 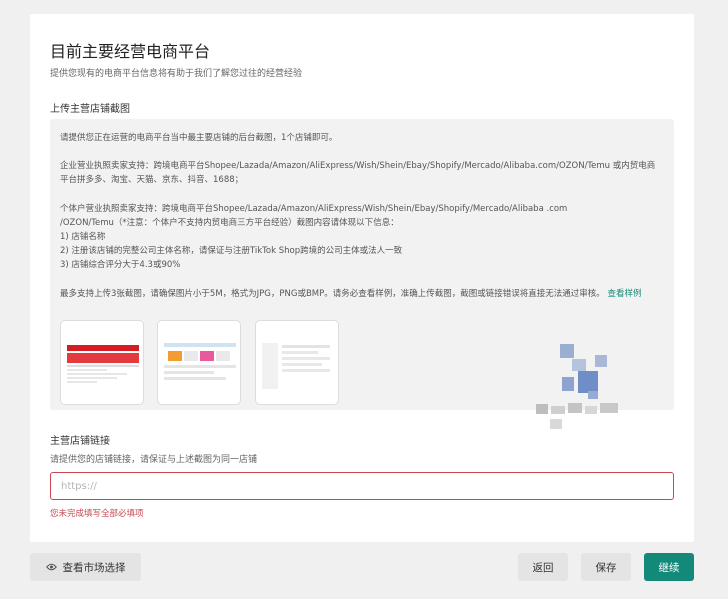 I want to click on eye-icon, so click(x=51, y=567).